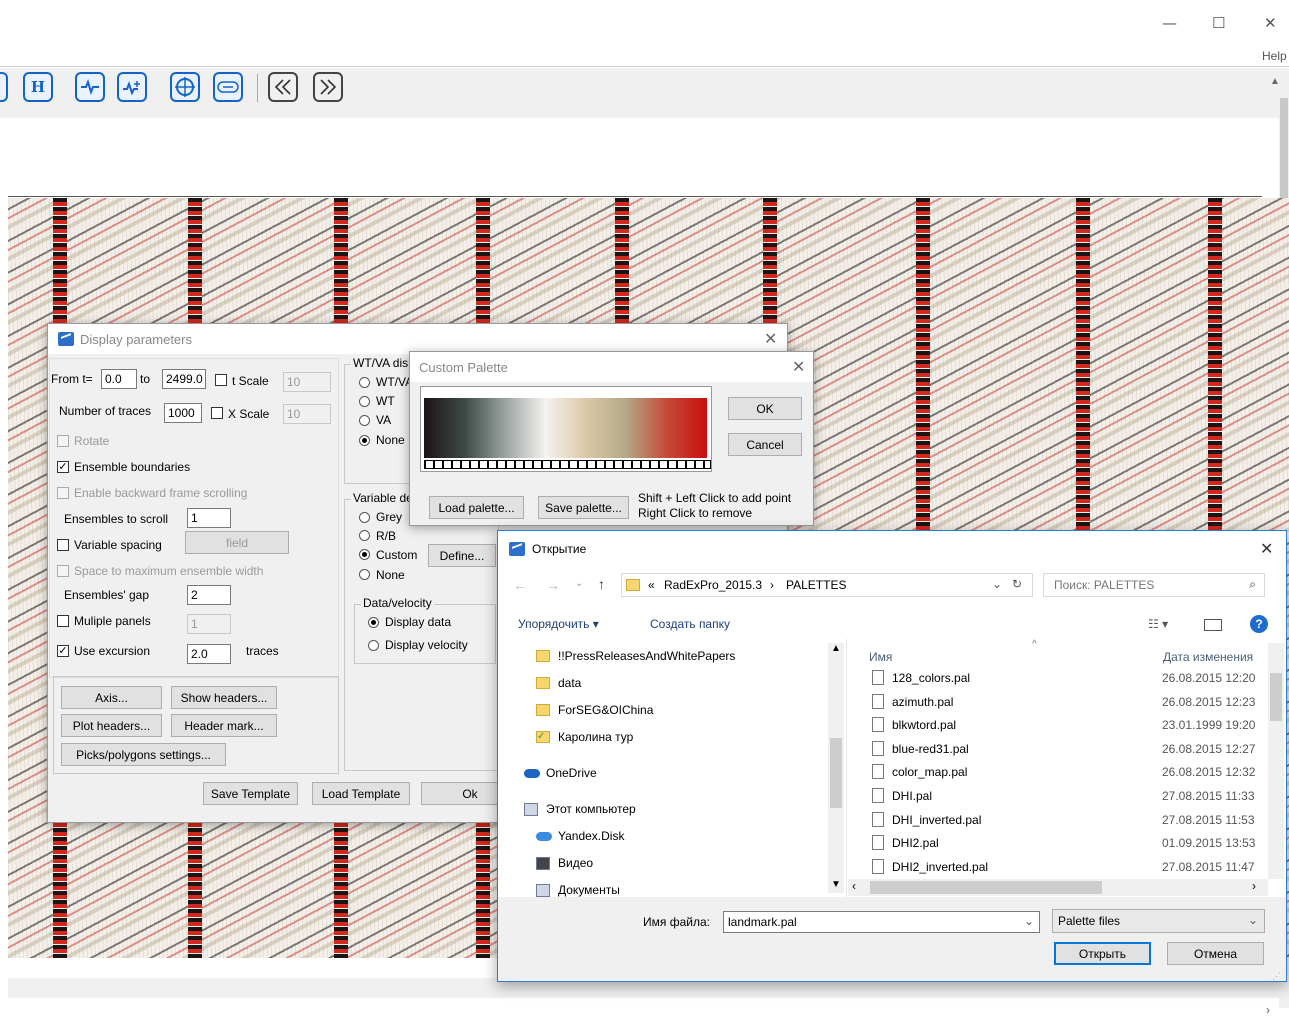  Describe the element at coordinates (373, 645) in the screenshot. I see `radio-display-velocity` at that location.